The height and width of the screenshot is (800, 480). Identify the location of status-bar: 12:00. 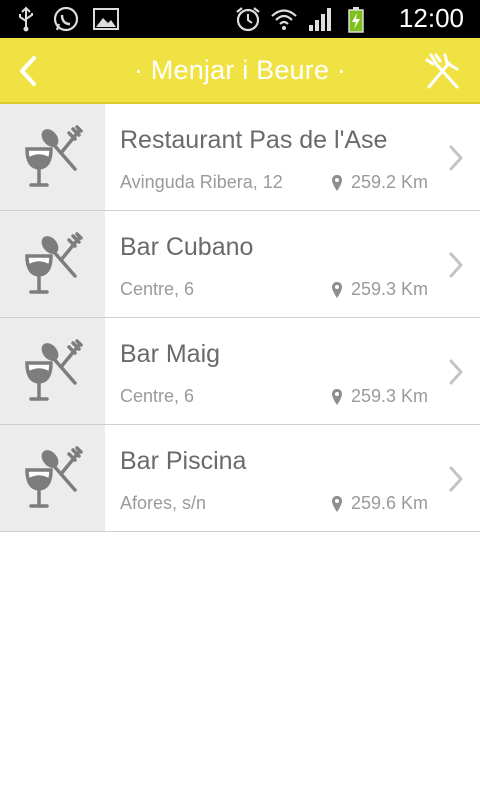
(240, 19).